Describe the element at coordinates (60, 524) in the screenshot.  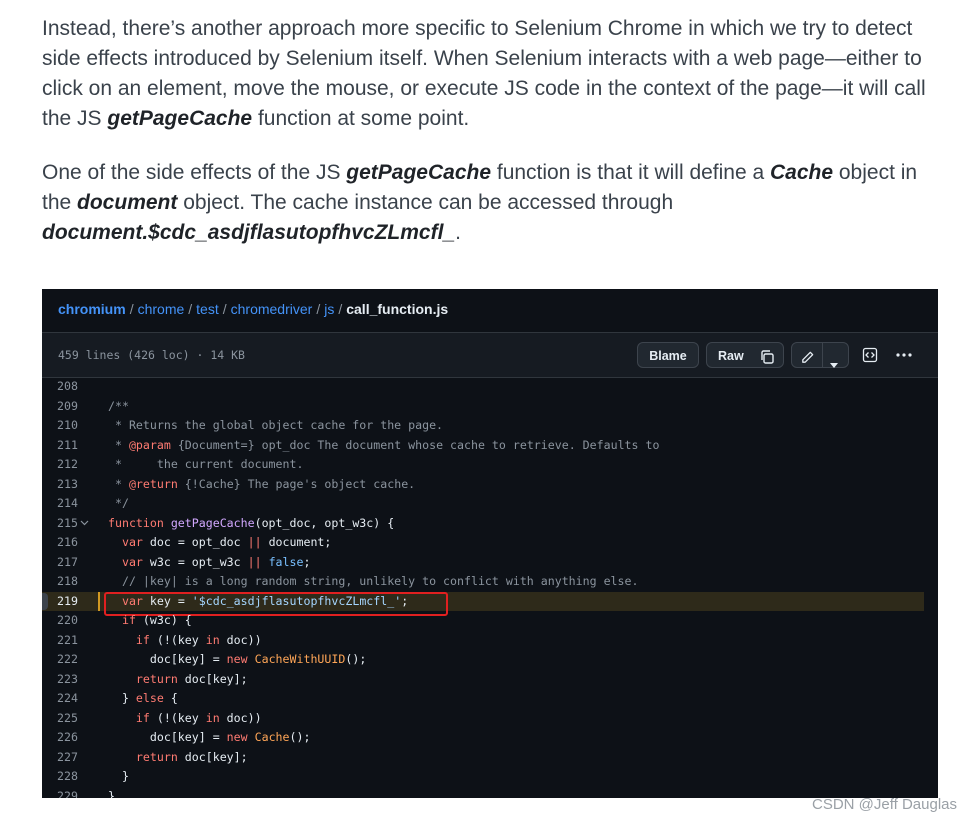
I see `line-number: 215` at that location.